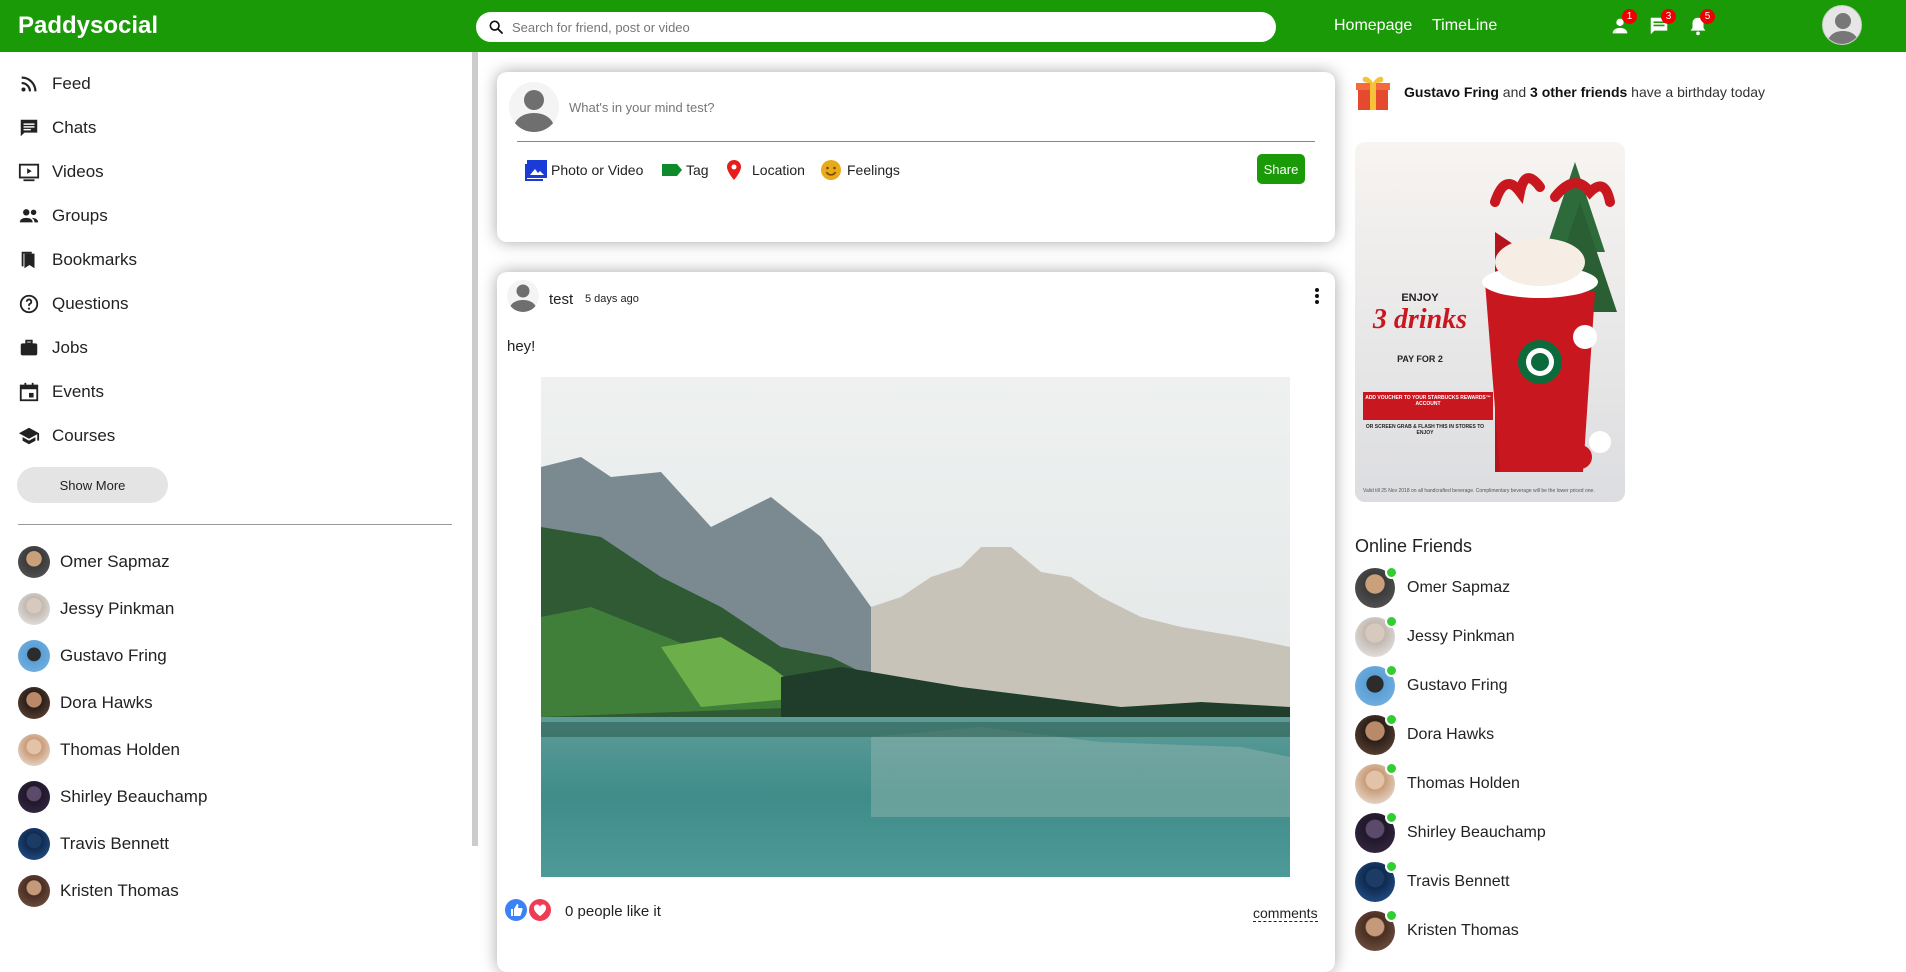  I want to click on video-icon, so click(29, 172).